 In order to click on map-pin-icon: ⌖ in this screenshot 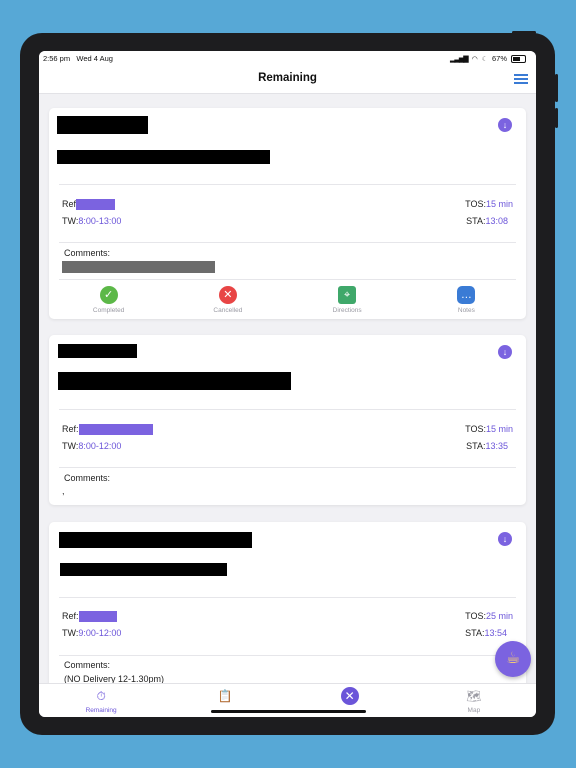, I will do `click(347, 295)`.